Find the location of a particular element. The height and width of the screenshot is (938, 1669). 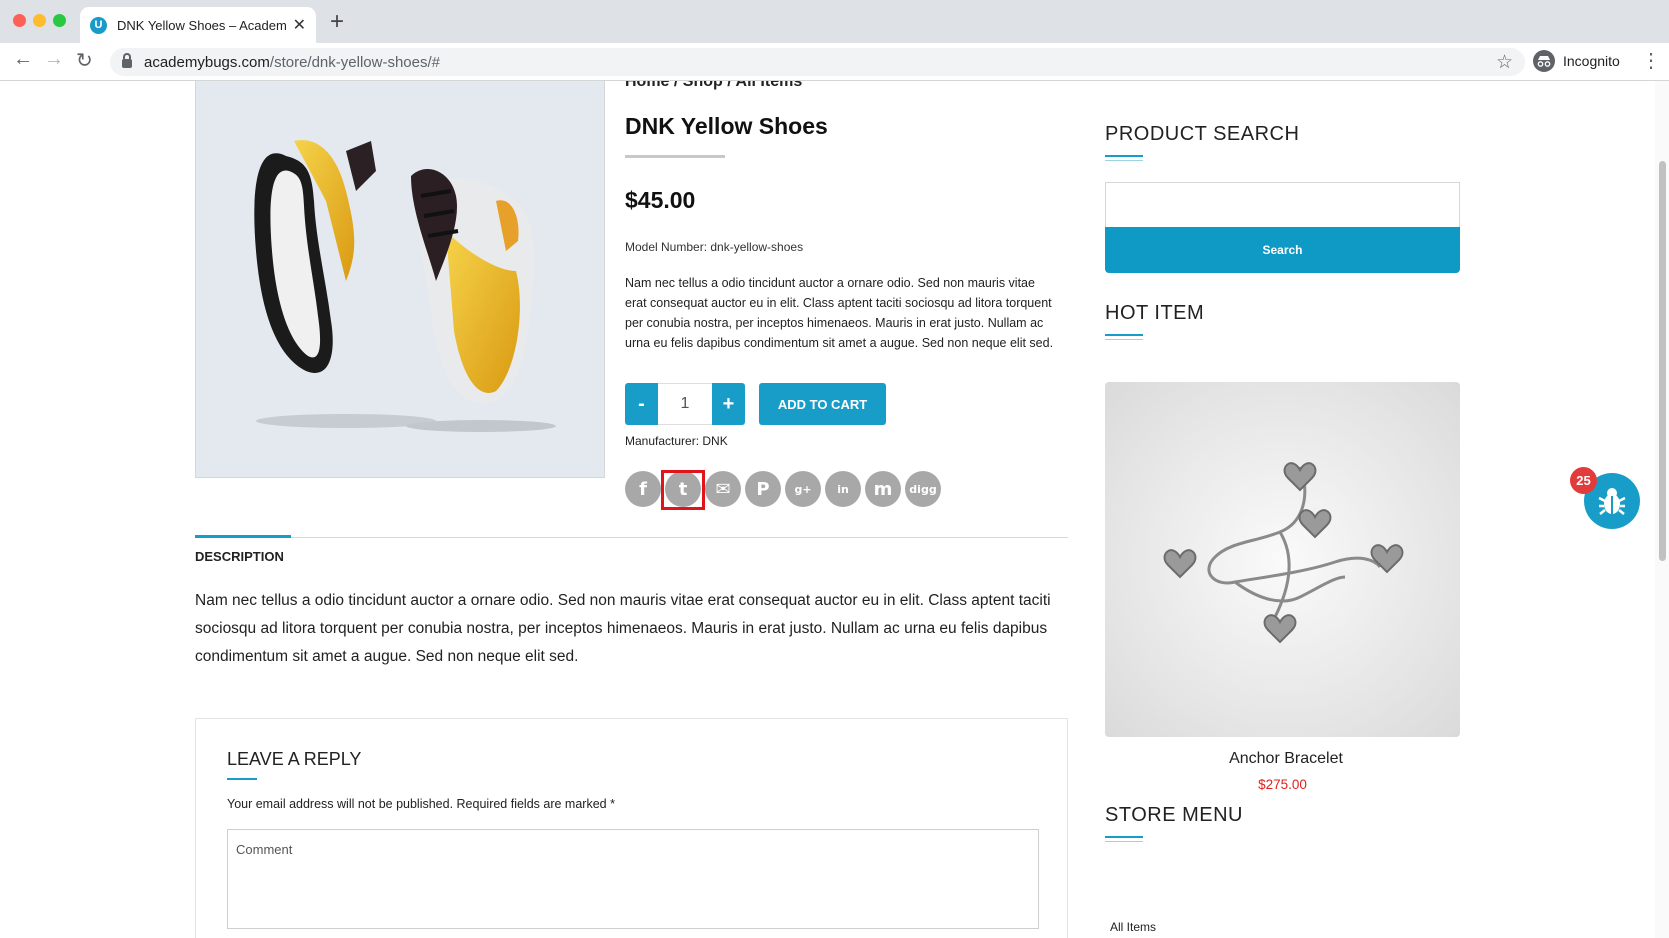

incognito-profile: Incognito is located at coordinates (1576, 61).